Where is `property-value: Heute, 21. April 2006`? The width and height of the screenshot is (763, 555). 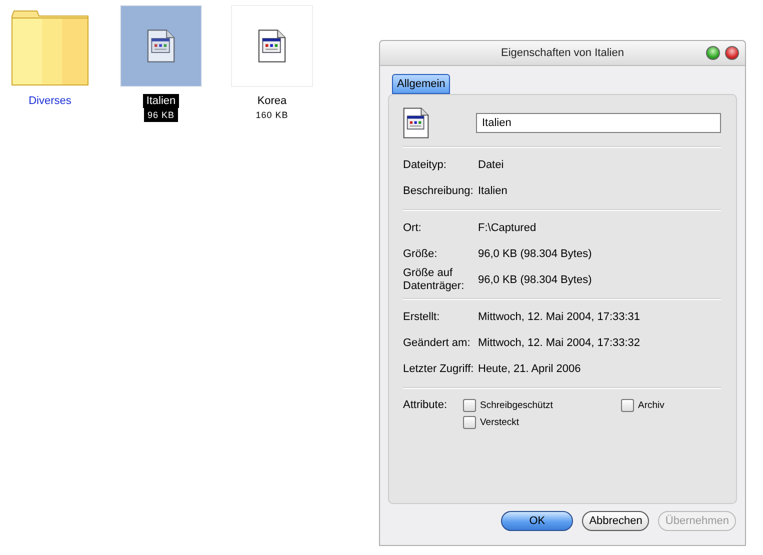 property-value: Heute, 21. April 2006 is located at coordinates (529, 369).